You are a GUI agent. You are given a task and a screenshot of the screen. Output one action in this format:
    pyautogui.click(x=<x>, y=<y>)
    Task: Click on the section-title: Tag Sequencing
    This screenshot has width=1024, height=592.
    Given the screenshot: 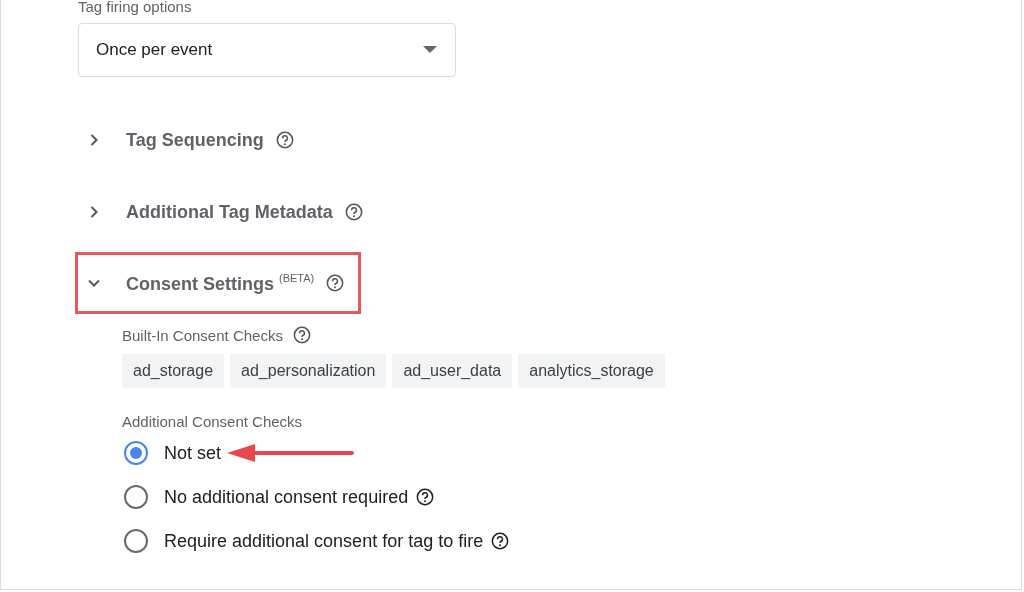 What is the action you would take?
    pyautogui.click(x=195, y=140)
    